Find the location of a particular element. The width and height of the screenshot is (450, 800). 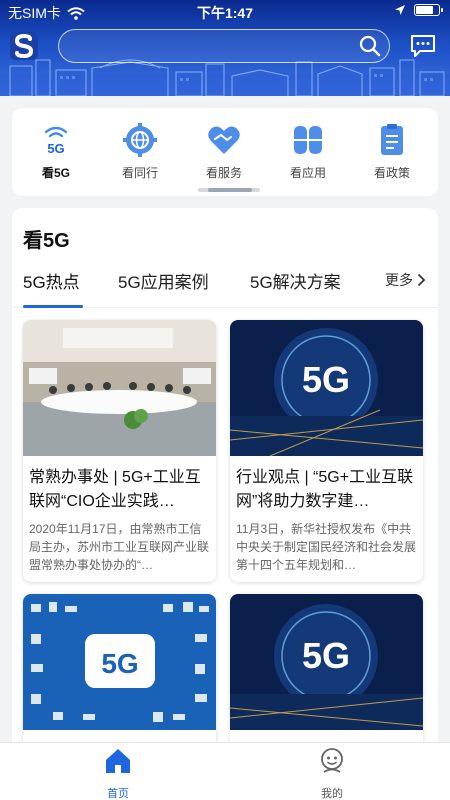

app-header: 无SIM卡 下午1:47 is located at coordinates (225, 48).